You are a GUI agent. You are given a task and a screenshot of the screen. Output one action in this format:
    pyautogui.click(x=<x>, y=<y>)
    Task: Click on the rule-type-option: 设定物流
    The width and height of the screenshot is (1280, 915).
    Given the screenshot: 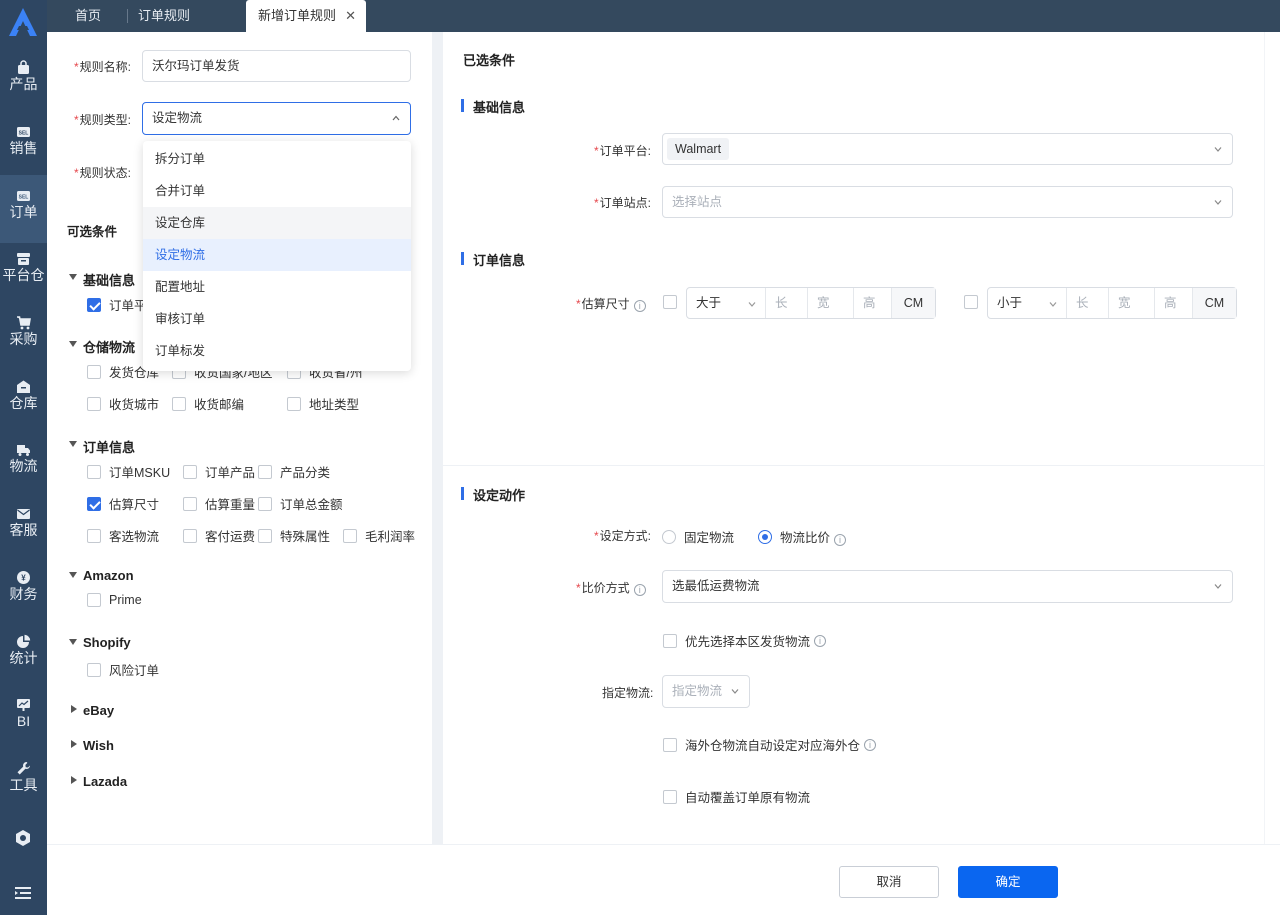 What is the action you would take?
    pyautogui.click(x=277, y=255)
    